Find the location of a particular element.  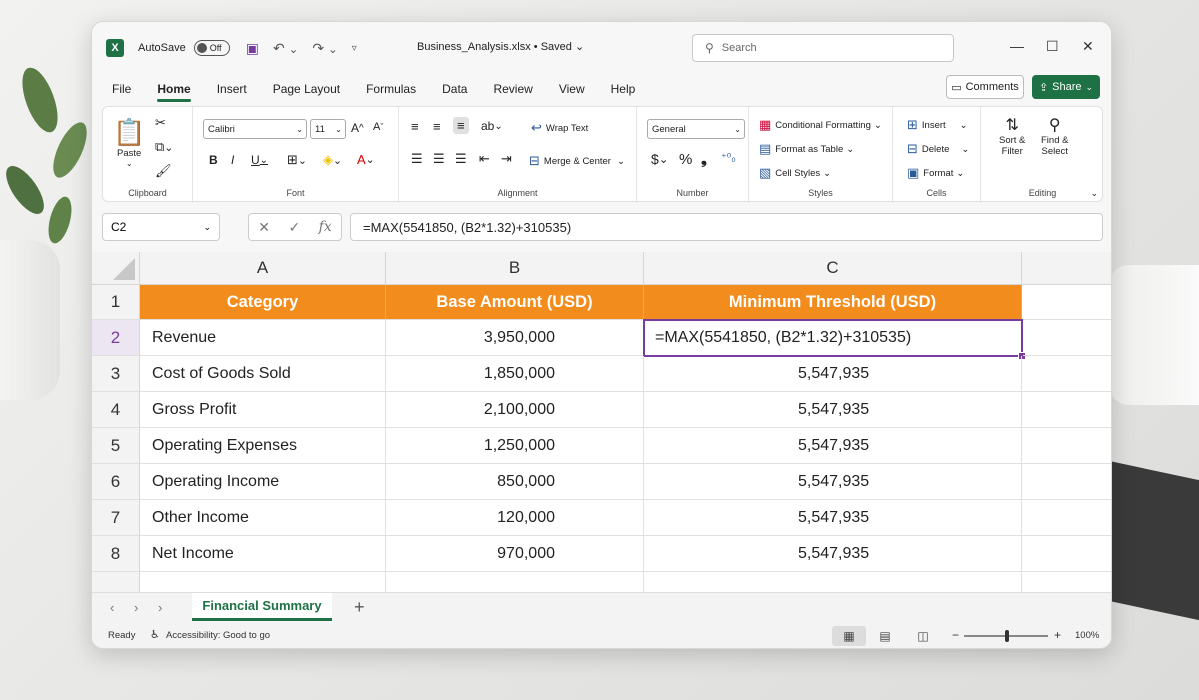

table-cell: 850,000 is located at coordinates (515, 482).